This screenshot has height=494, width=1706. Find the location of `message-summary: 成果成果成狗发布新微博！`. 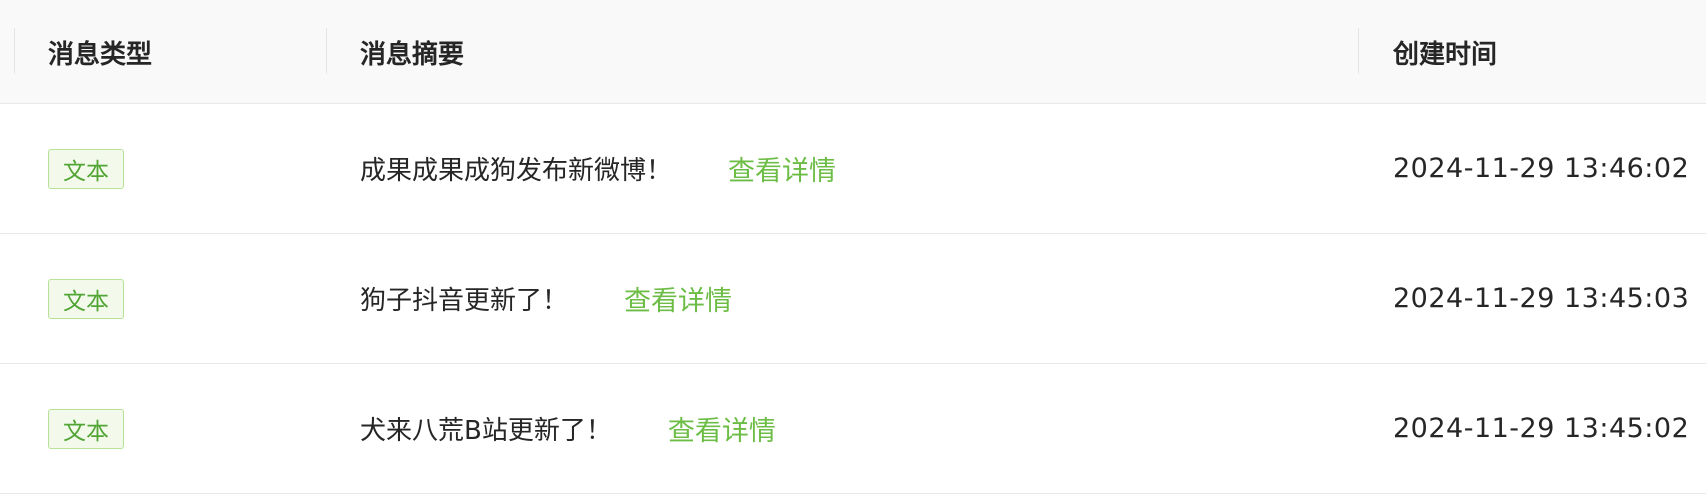

message-summary: 成果成果成狗发布新微博！ is located at coordinates (516, 171).